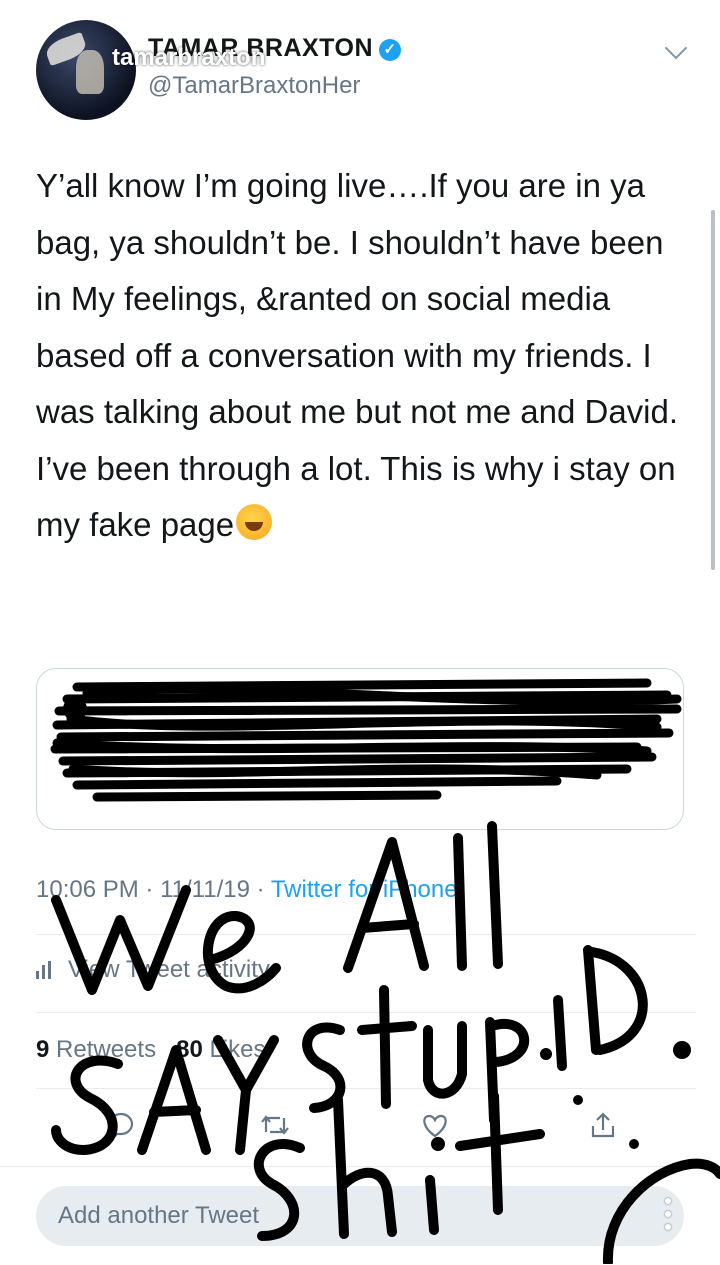 This screenshot has width=720, height=1265. I want to click on handwriting-all-a, so click(386, 905).